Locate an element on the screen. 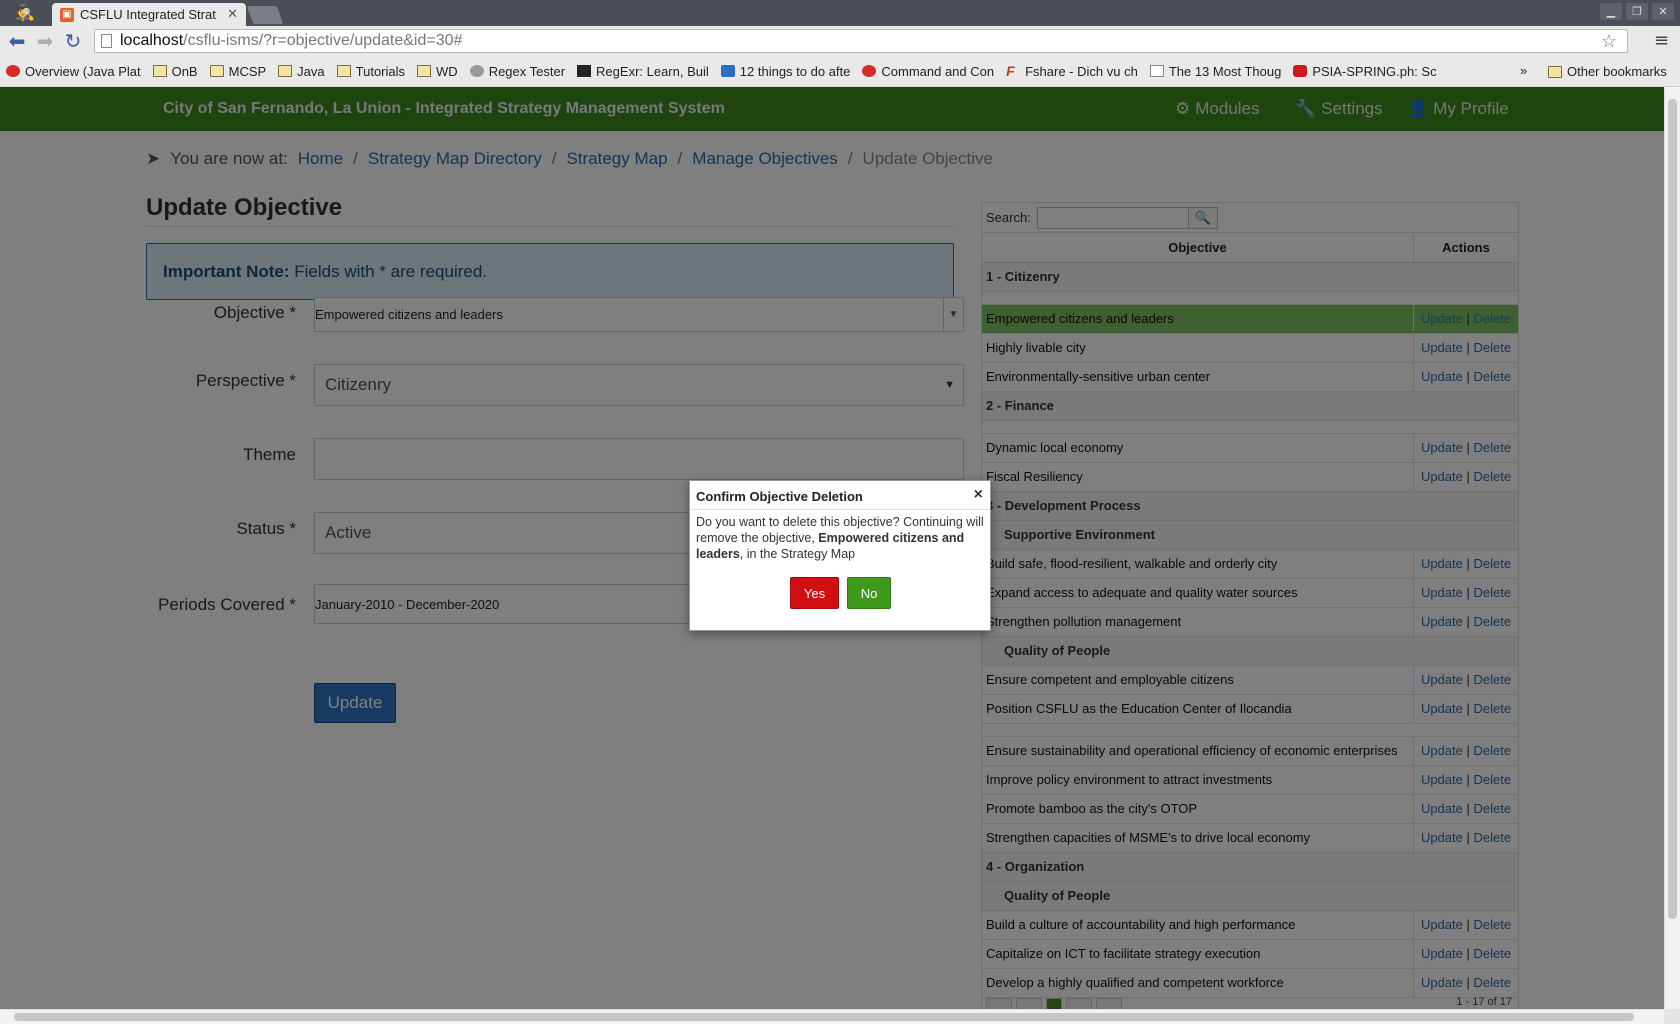  url-host: localhost is located at coordinates (152, 40).